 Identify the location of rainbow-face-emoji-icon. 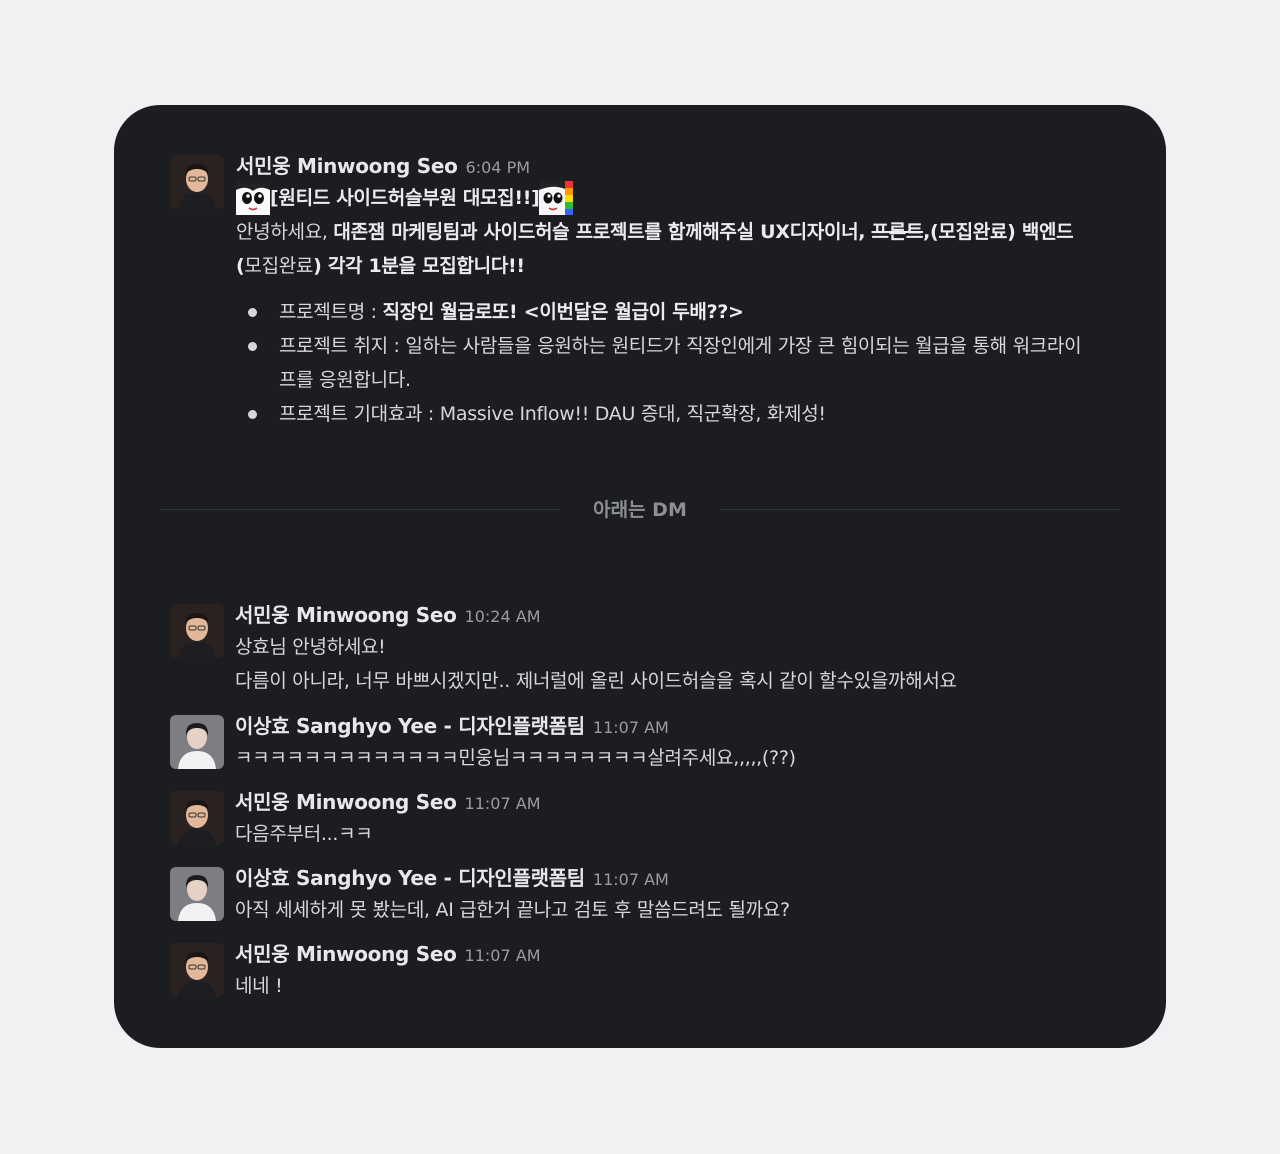
(556, 198).